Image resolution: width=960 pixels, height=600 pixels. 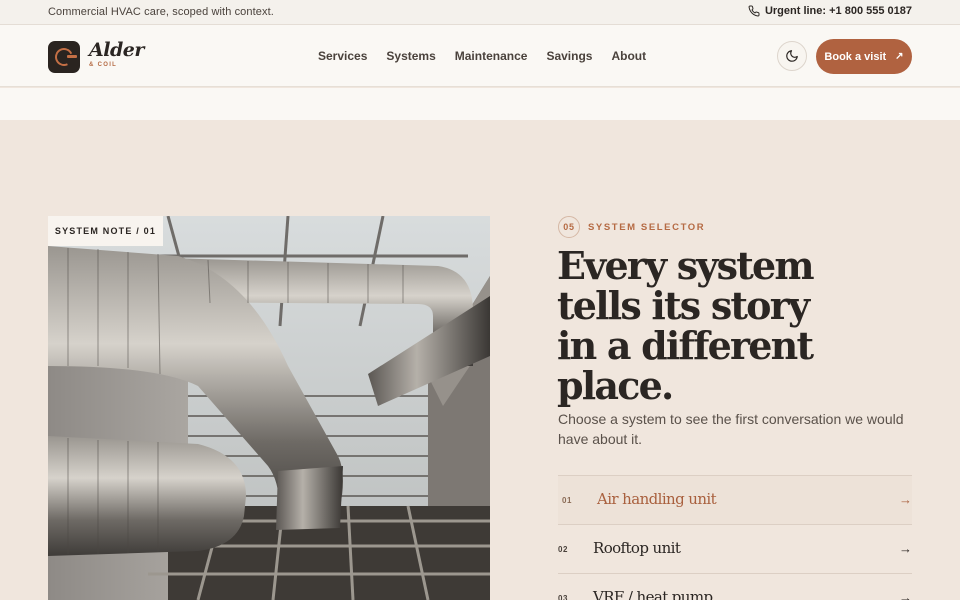 I want to click on phone-icon, so click(x=754, y=11).